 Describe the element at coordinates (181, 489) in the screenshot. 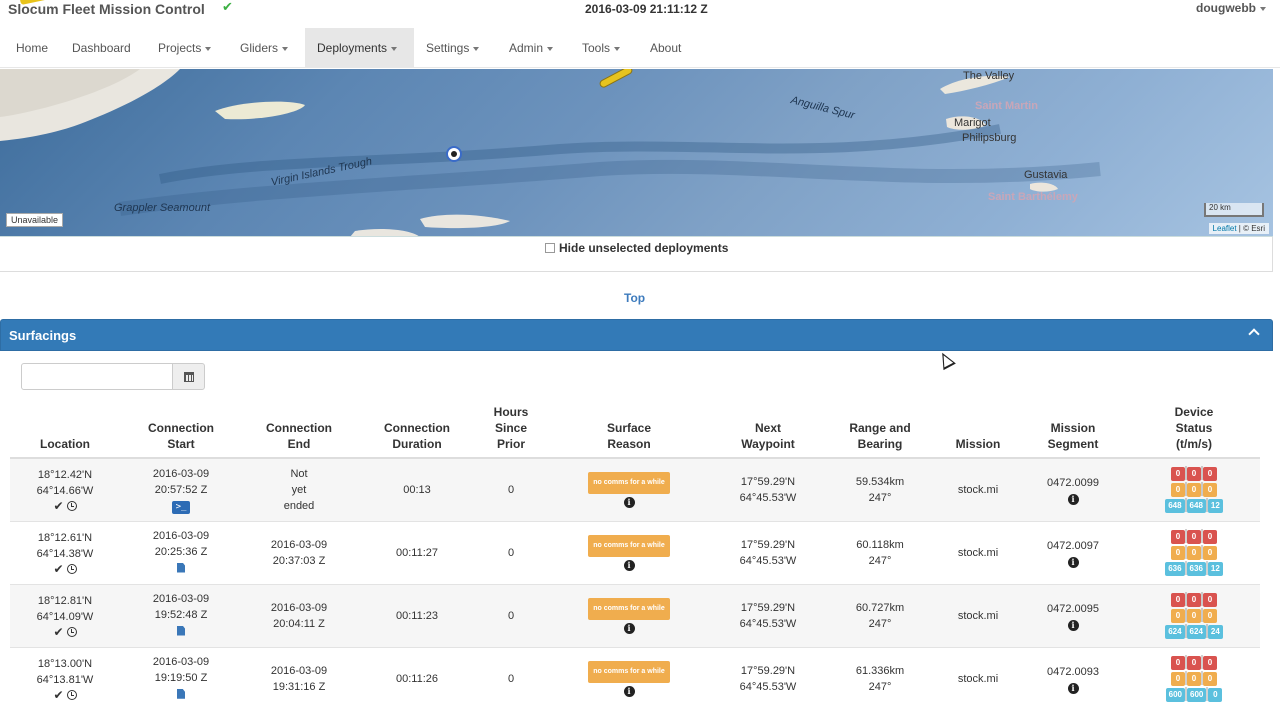

I see `cell-connection-start: 2016-03-09 20:57:52 Z >_` at that location.